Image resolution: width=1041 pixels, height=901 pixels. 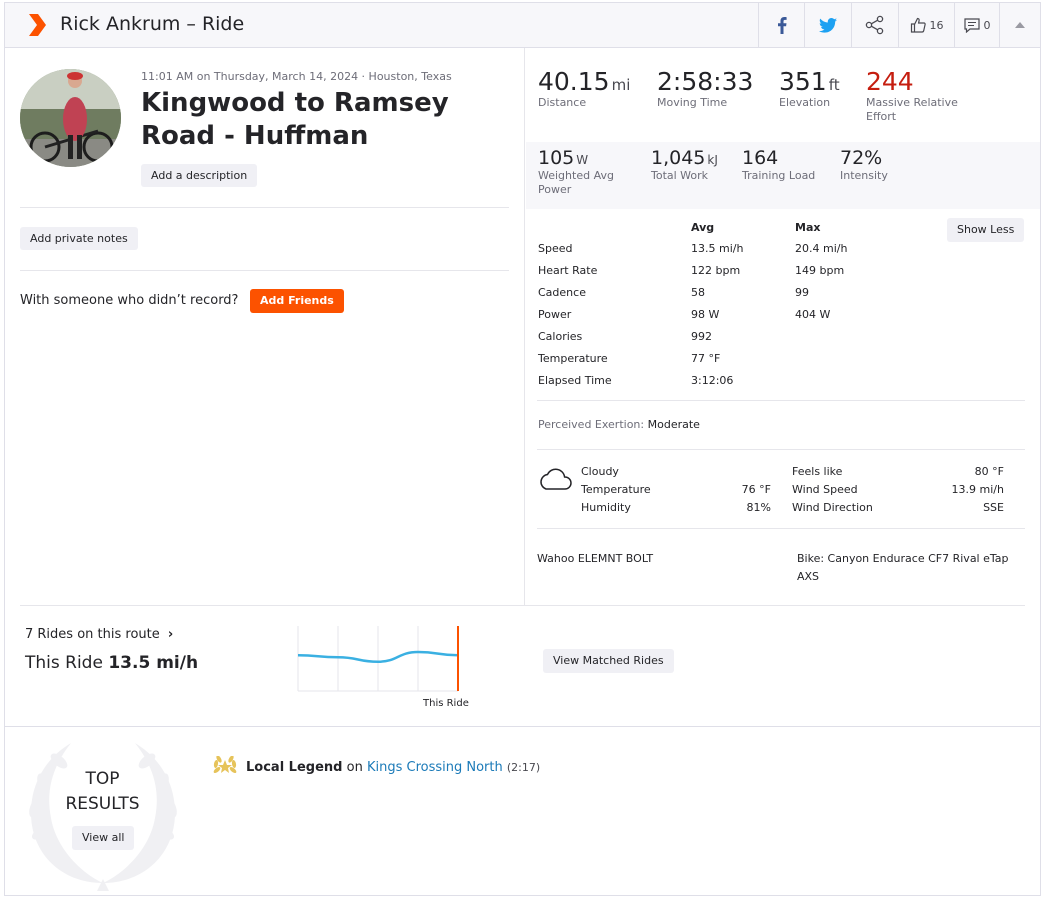 I want to click on stat-label: Weighted Avg Power, so click(x=576, y=182).